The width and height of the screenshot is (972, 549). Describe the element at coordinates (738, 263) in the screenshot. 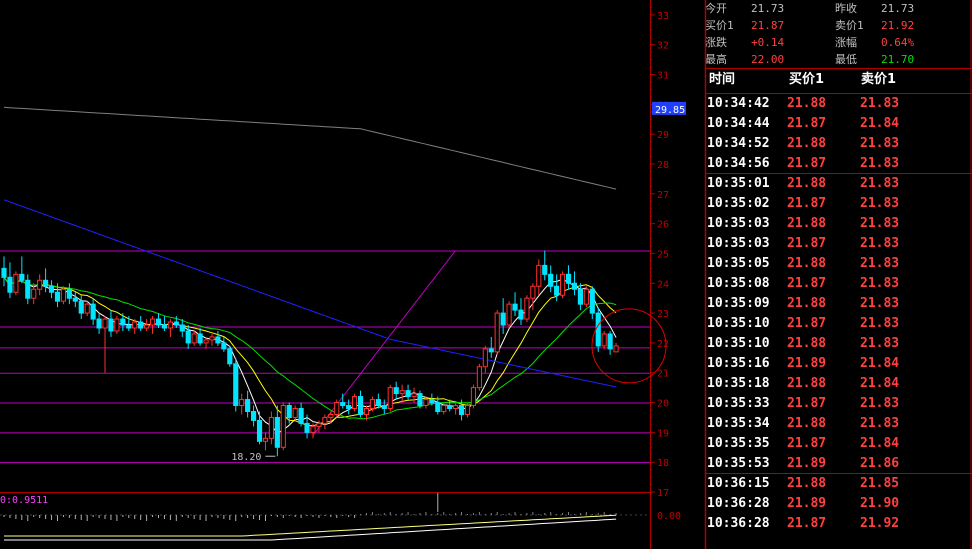

I see `trade-time: 10:35:05` at that location.